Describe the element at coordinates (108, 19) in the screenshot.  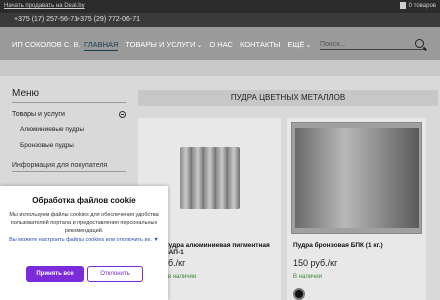
I see `phone-2: +375 (29) 772-06-71` at that location.